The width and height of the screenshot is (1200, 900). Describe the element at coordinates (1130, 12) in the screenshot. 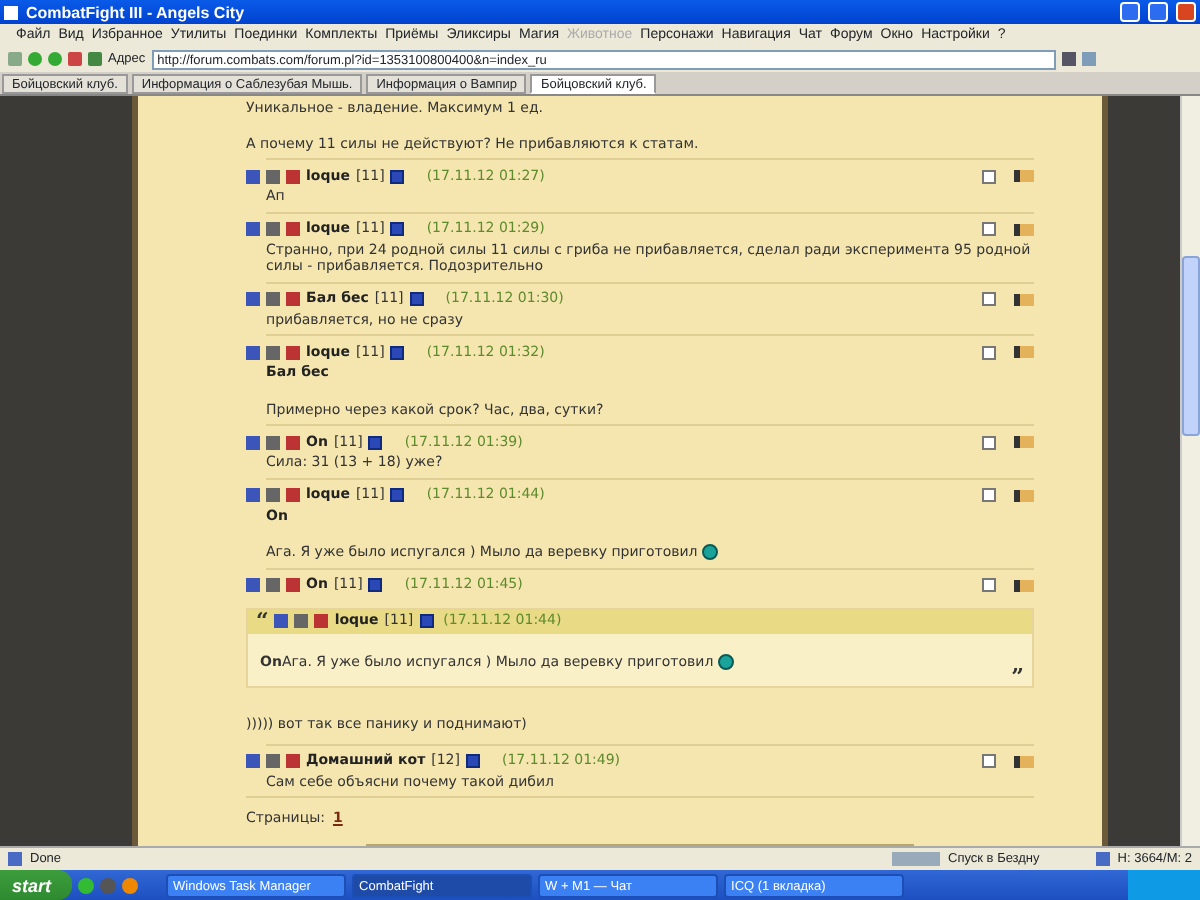

I see `minimize-button` at that location.